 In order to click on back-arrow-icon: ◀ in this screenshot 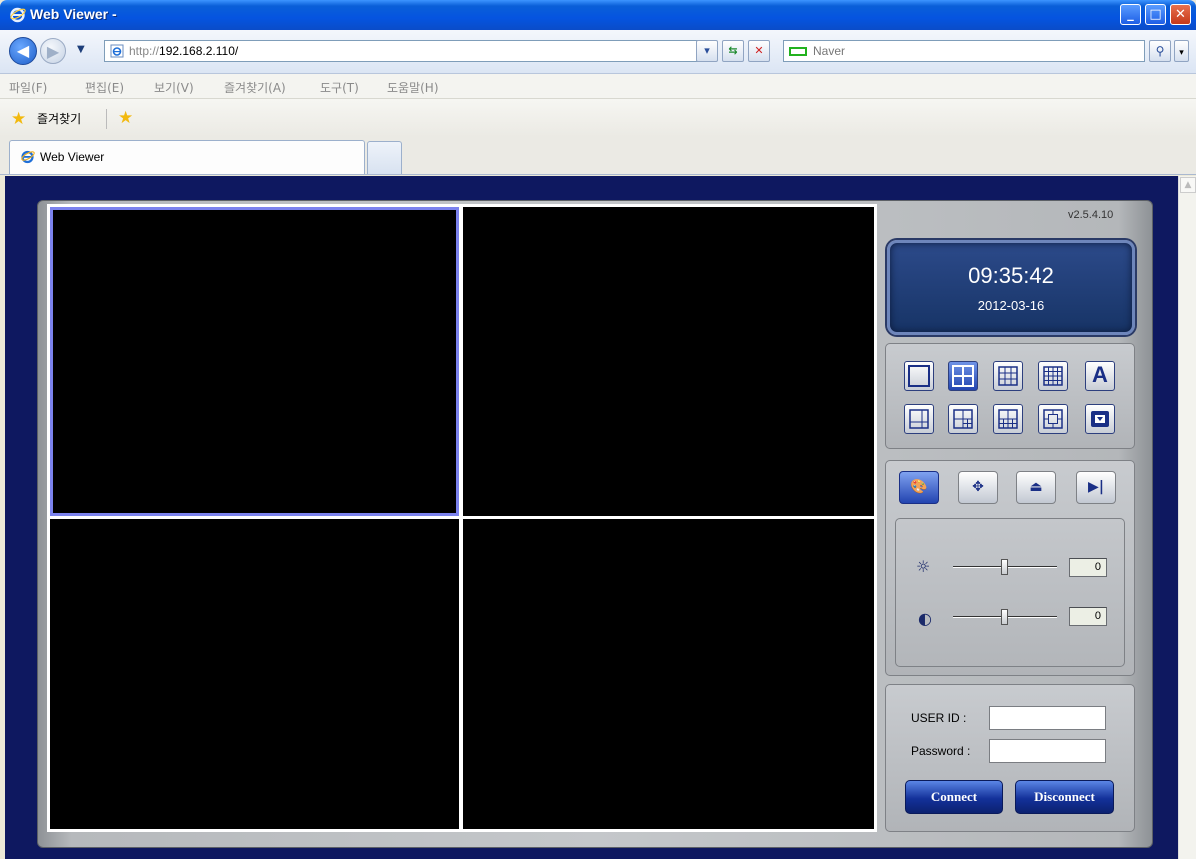, I will do `click(23, 50)`.